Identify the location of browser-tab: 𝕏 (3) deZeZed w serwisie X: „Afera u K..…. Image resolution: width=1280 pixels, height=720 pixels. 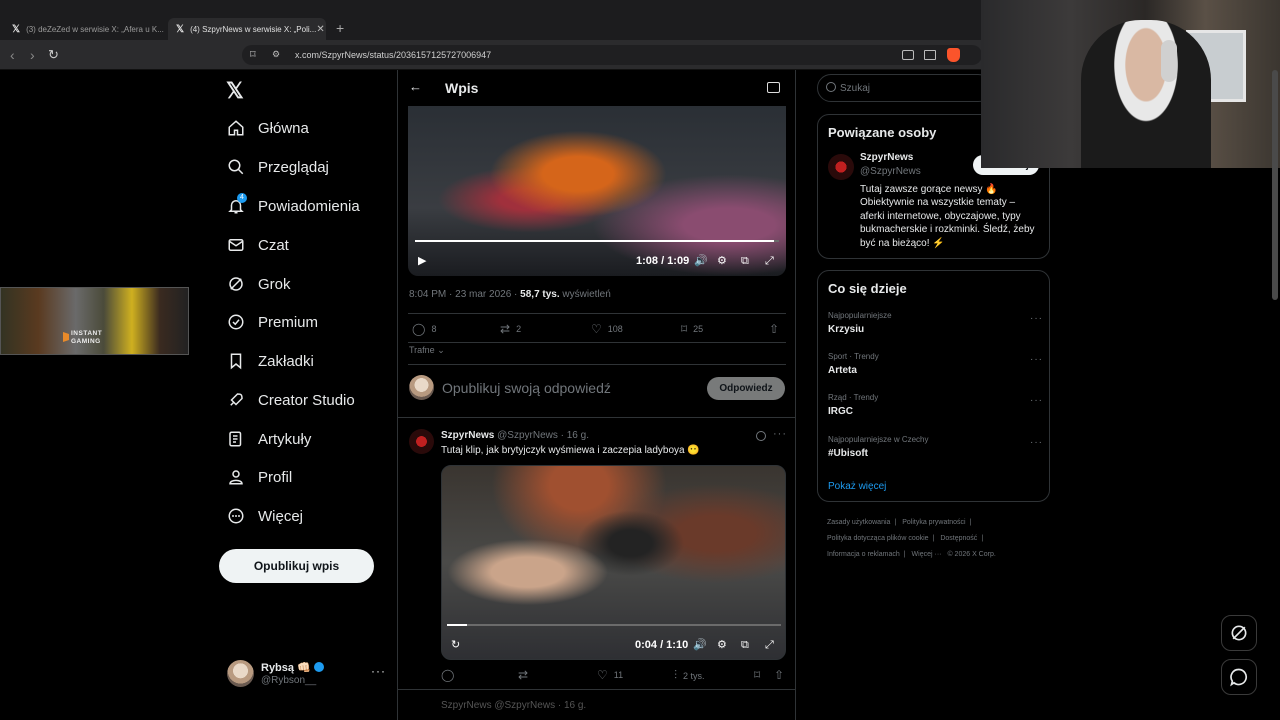
(84, 29).